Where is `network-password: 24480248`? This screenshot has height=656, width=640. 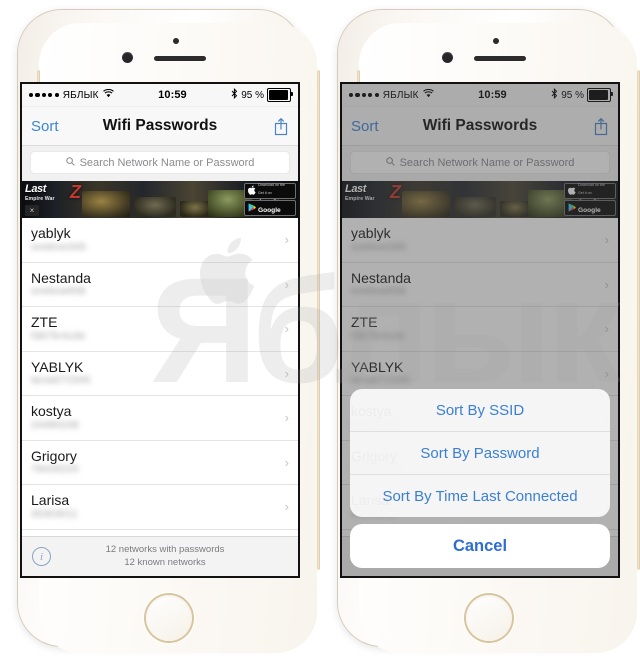
network-password: 24480248 is located at coordinates (55, 425).